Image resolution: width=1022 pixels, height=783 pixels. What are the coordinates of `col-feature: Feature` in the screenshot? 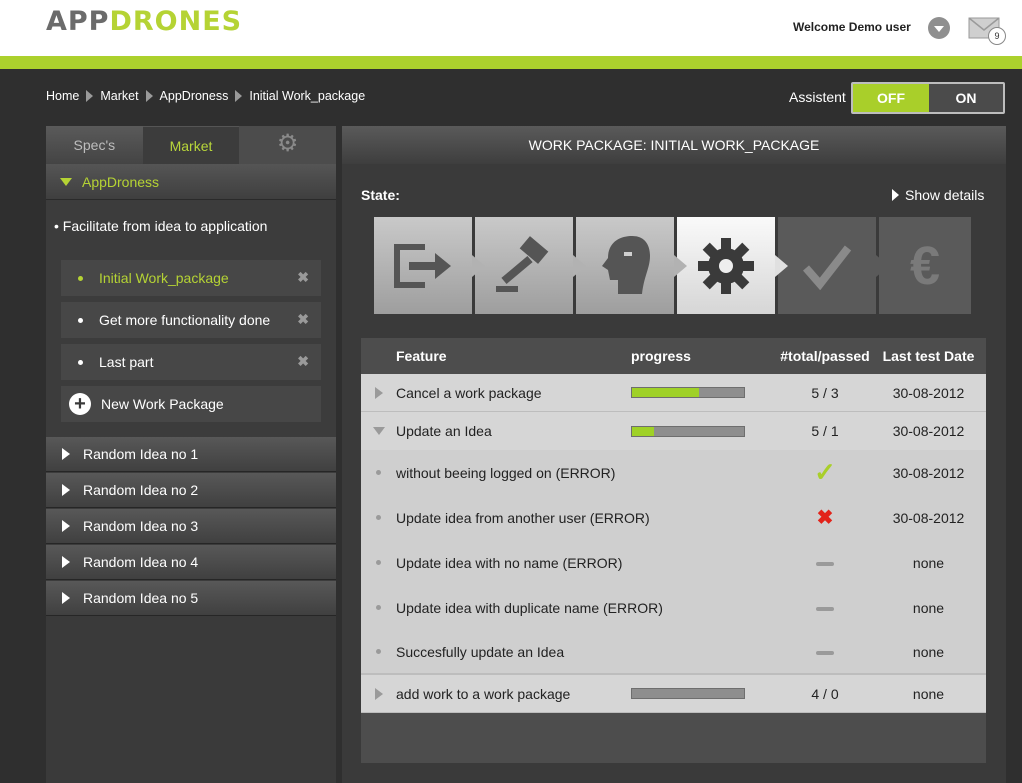 It's located at (513, 356).